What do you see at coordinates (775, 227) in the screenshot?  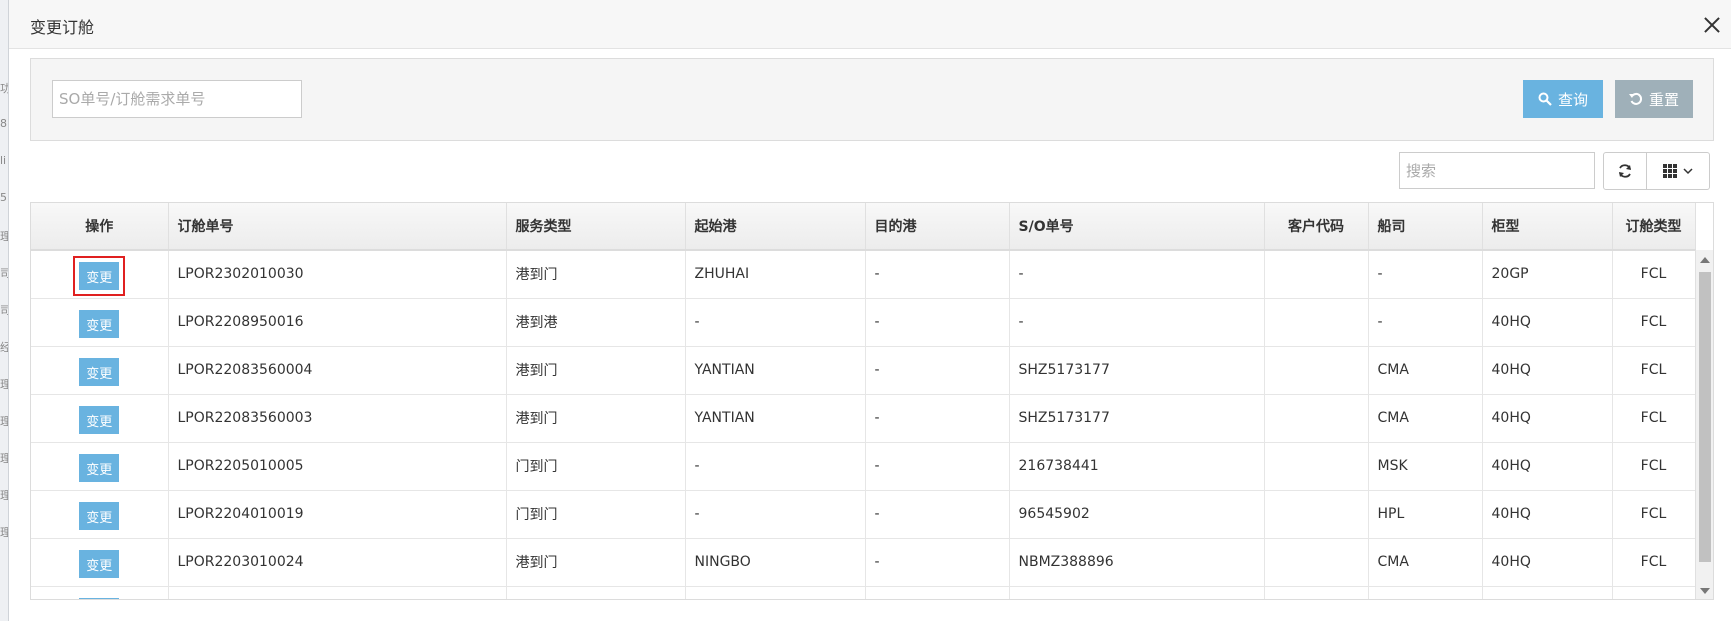 I see `header-origin-port: 起始港` at bounding box center [775, 227].